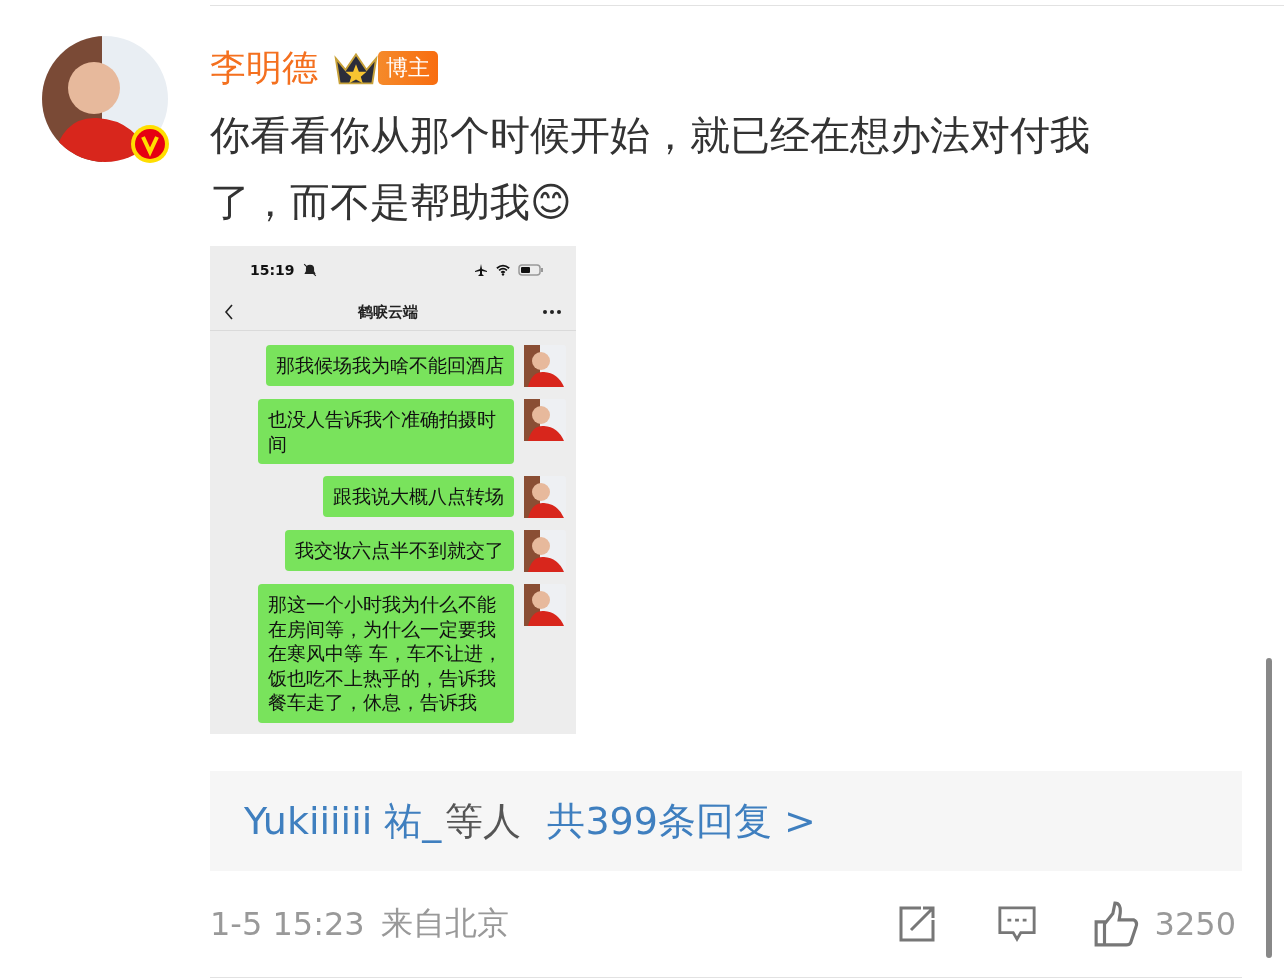 This screenshot has height=978, width=1284. I want to click on blogger-badge: 博主, so click(408, 68).